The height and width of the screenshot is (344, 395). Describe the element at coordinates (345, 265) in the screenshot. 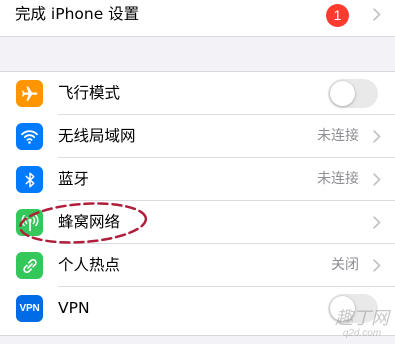

I see `personal-hotspot-status-value: 关闭` at that location.